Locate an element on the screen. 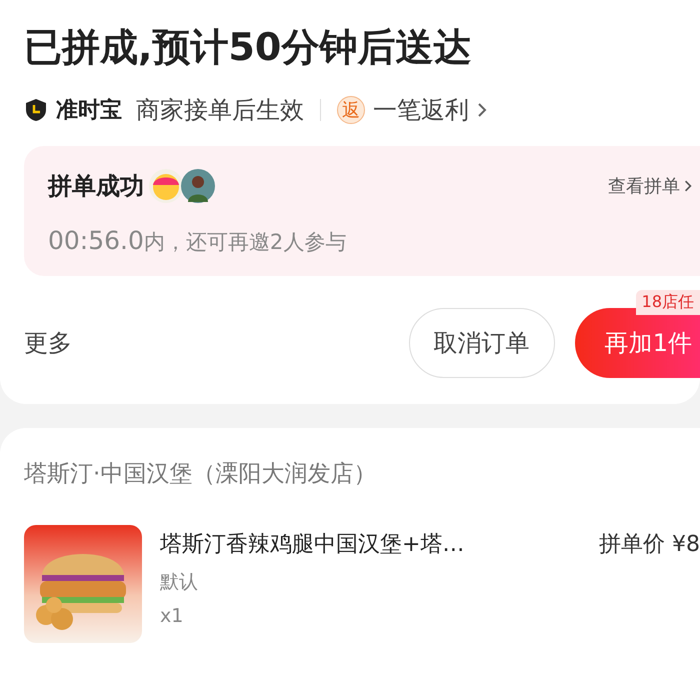 The width and height of the screenshot is (700, 681). countdown-text: 00:56.0内，还可再邀2人参与 is located at coordinates (198, 241).